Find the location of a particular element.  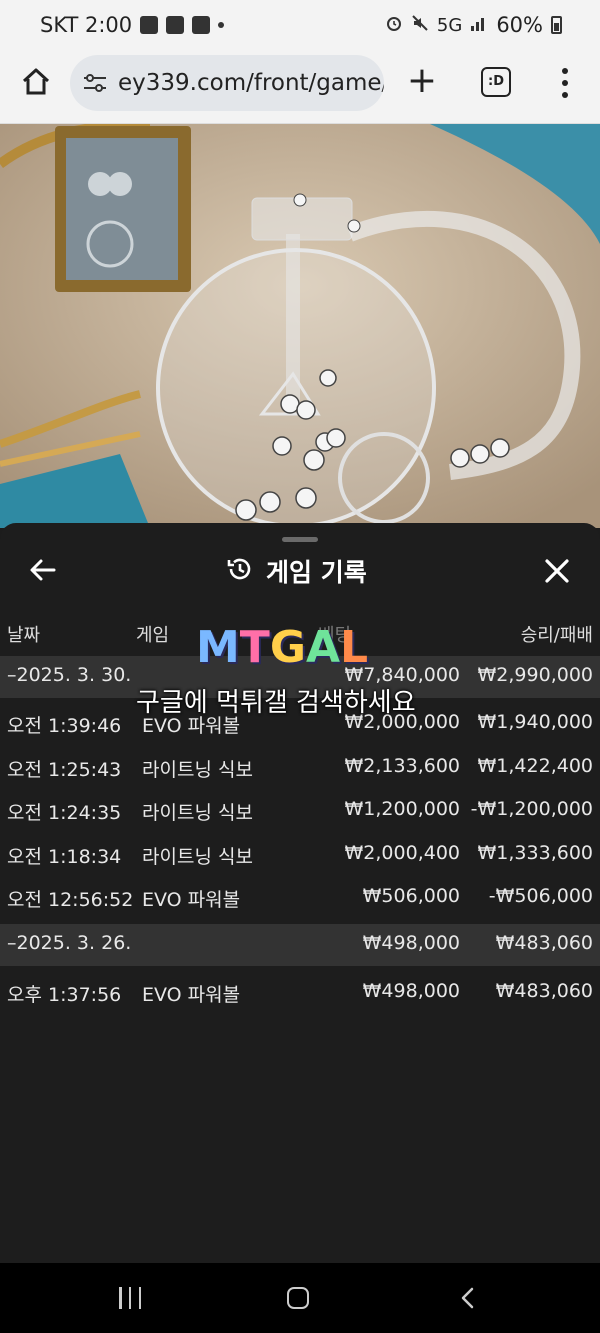

more-notifications-icon is located at coordinates (221, 25).